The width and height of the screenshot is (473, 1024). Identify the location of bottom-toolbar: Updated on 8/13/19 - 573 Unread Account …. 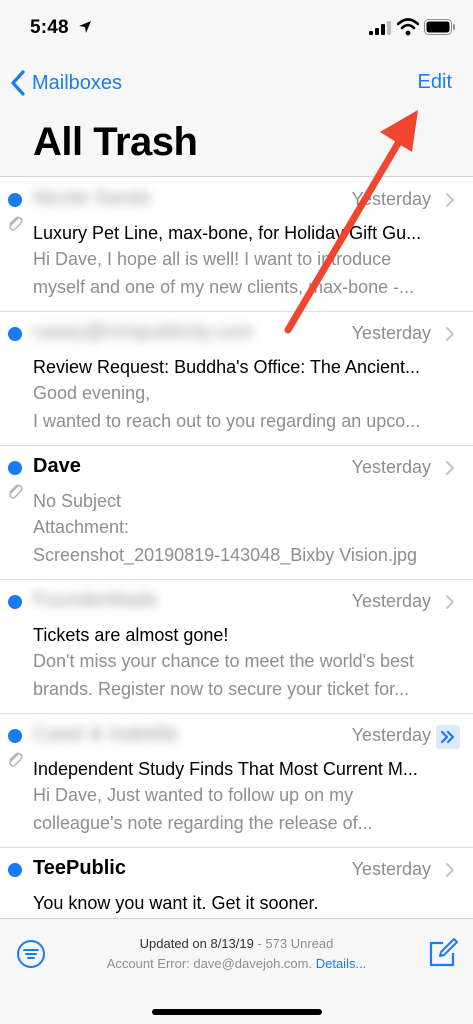
(236, 971).